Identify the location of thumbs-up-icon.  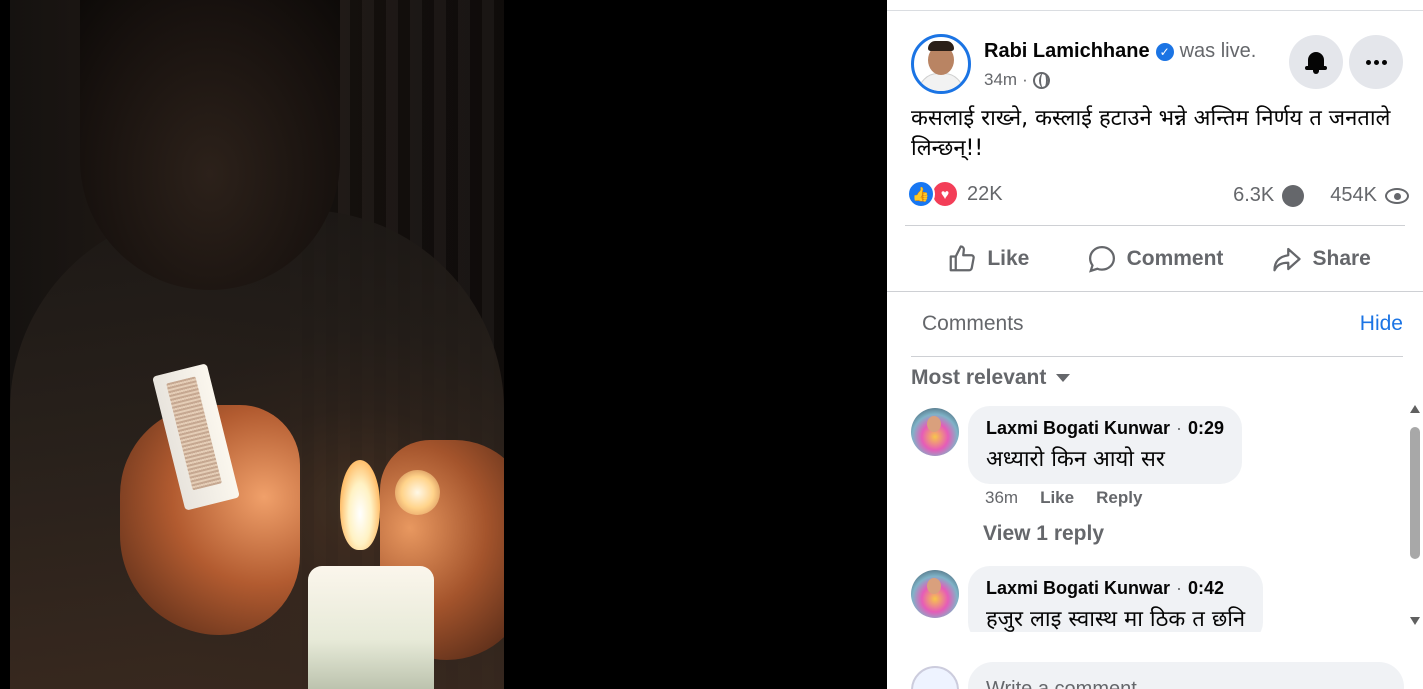
(962, 258).